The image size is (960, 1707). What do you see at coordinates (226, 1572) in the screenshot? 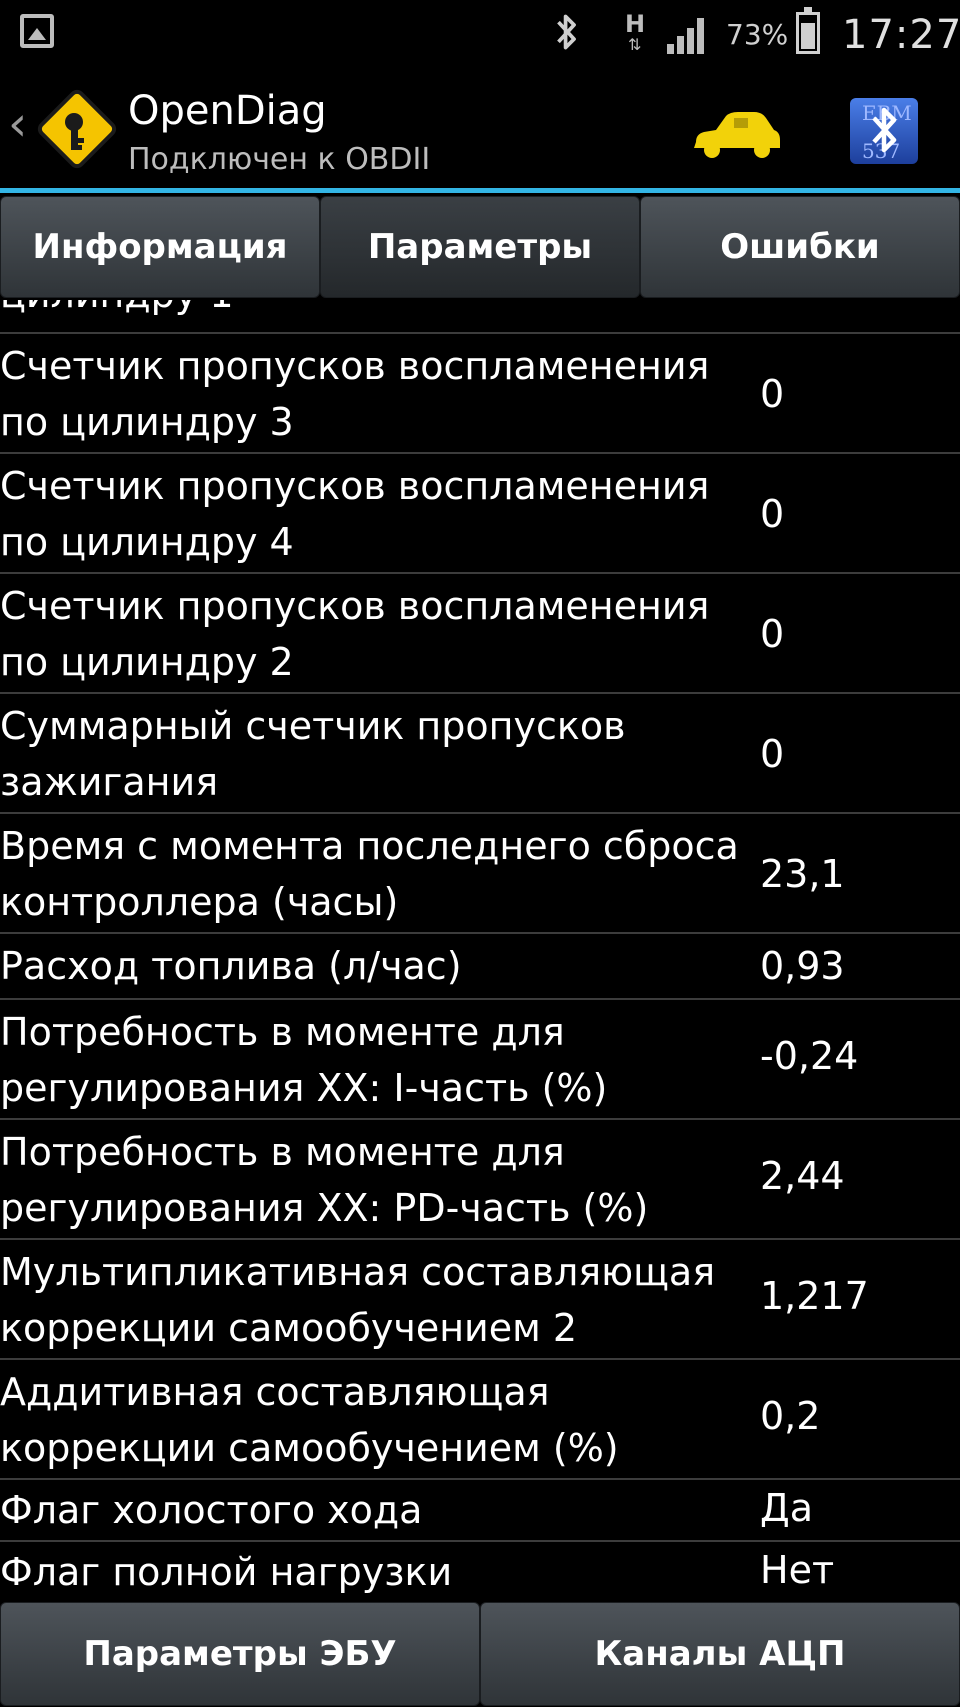
I see `parameter-label: Флаг полной нагрузки` at bounding box center [226, 1572].